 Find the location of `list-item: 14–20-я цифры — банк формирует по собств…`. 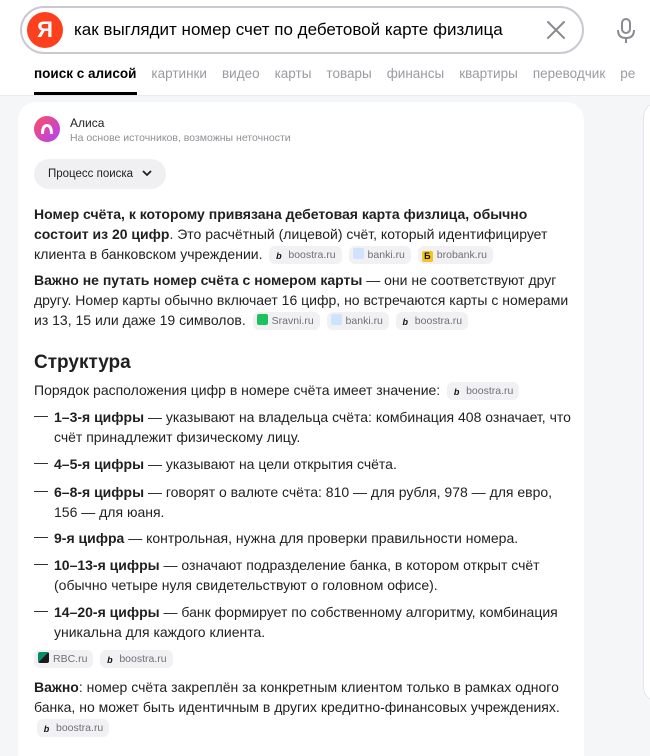

list-item: 14–20-я цифры — банк формирует по собств… is located at coordinates (306, 622).